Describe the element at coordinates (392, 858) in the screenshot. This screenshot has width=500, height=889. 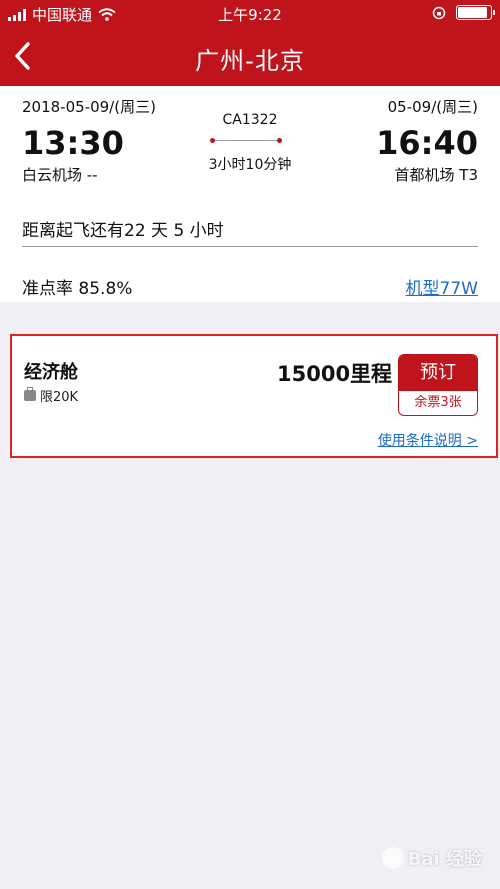
I see `paw-icon` at that location.